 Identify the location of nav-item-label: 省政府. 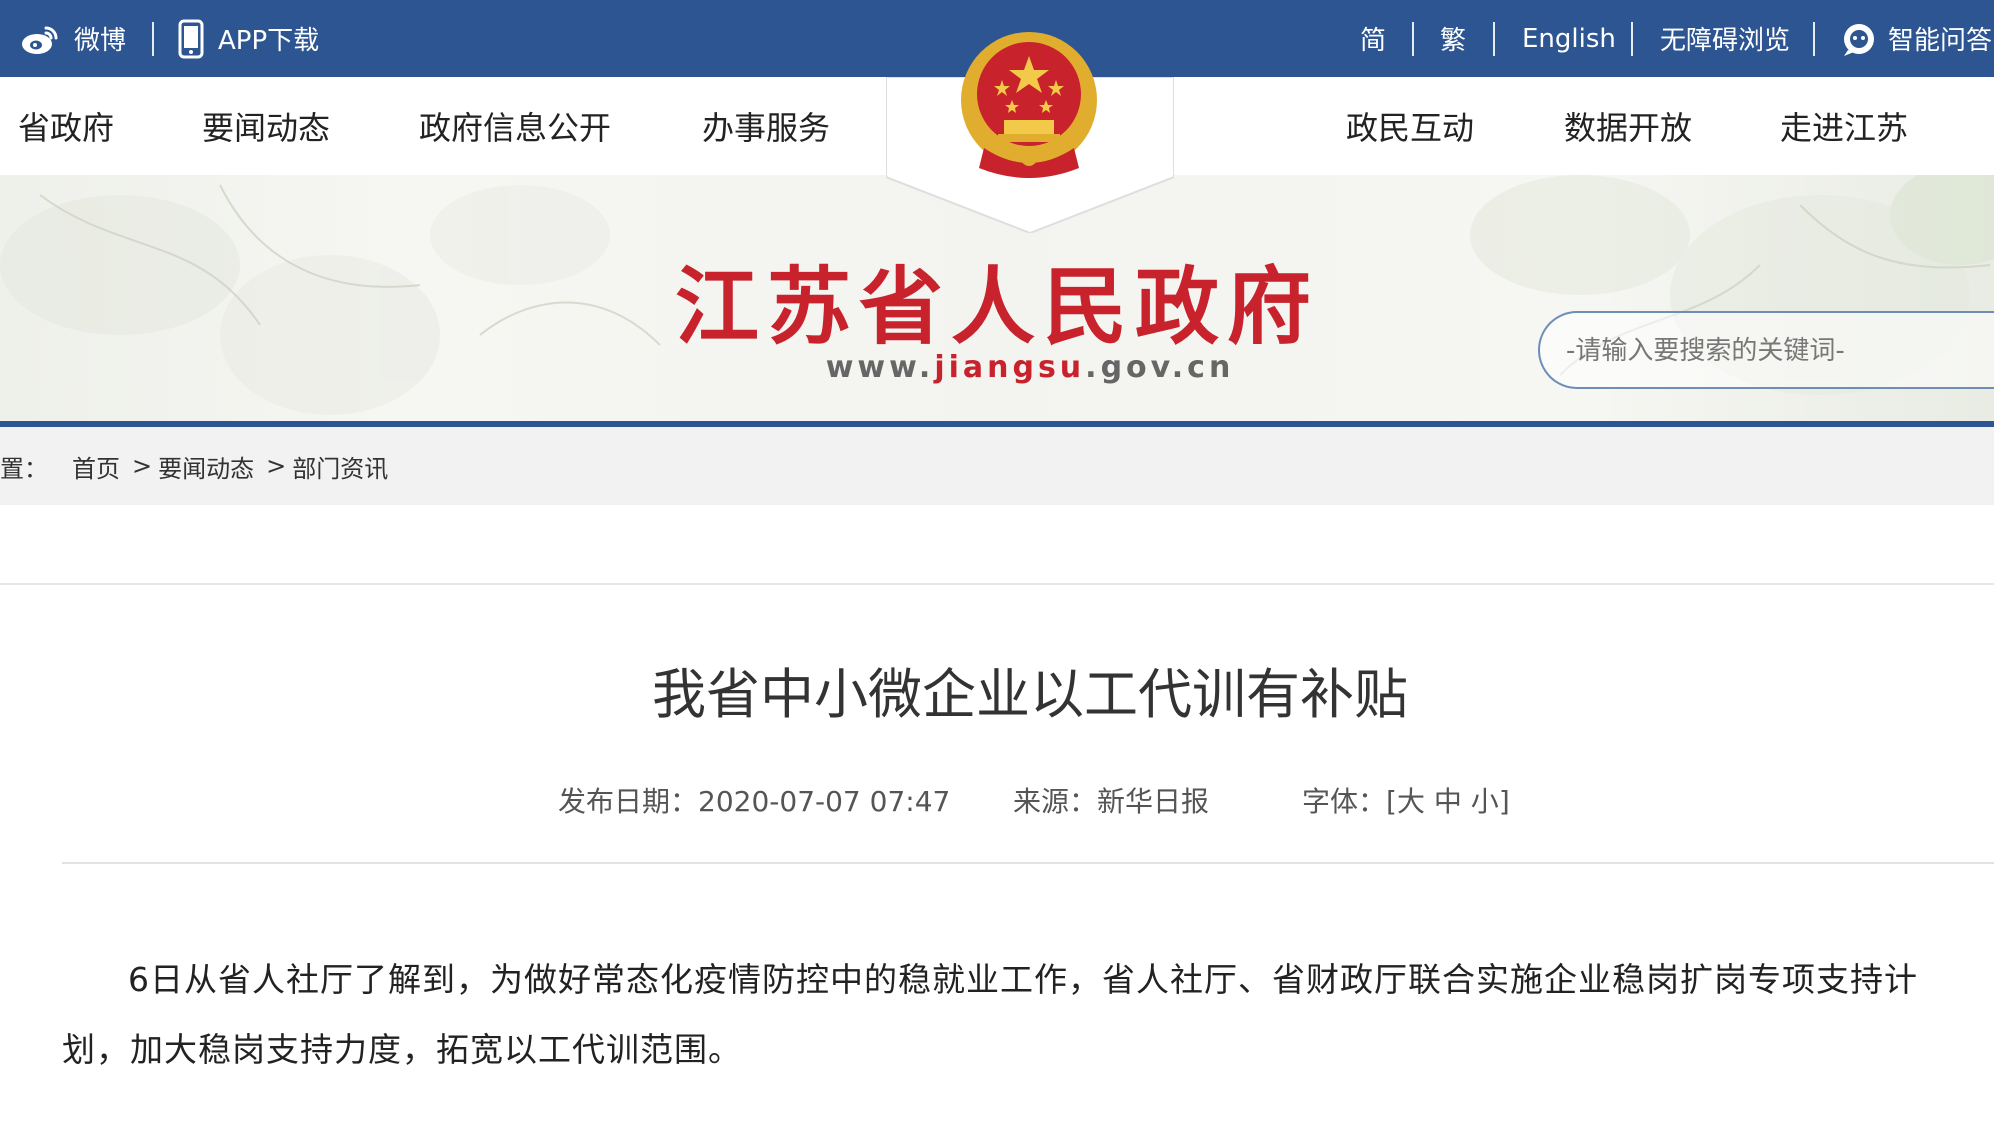
(66, 128).